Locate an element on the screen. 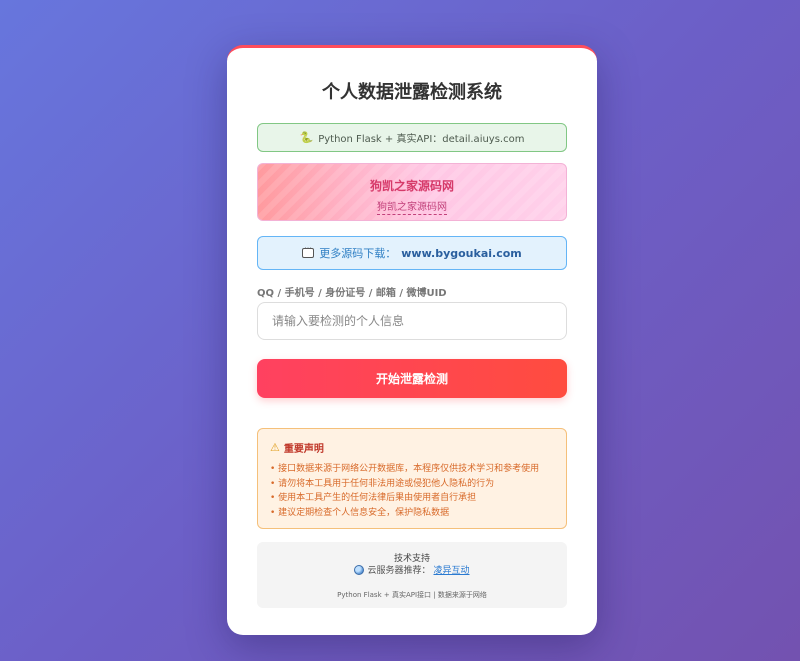 This screenshot has height=661, width=800. api-info-text: Python Flask + 真实API：detail.aiuys.com is located at coordinates (421, 139).